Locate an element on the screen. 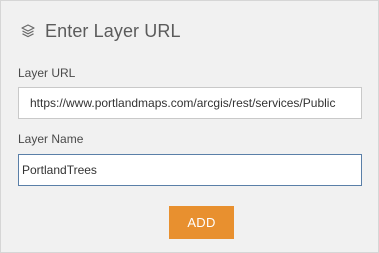 This screenshot has width=379, height=253. panel-header: Enter Layer URL is located at coordinates (99, 31).